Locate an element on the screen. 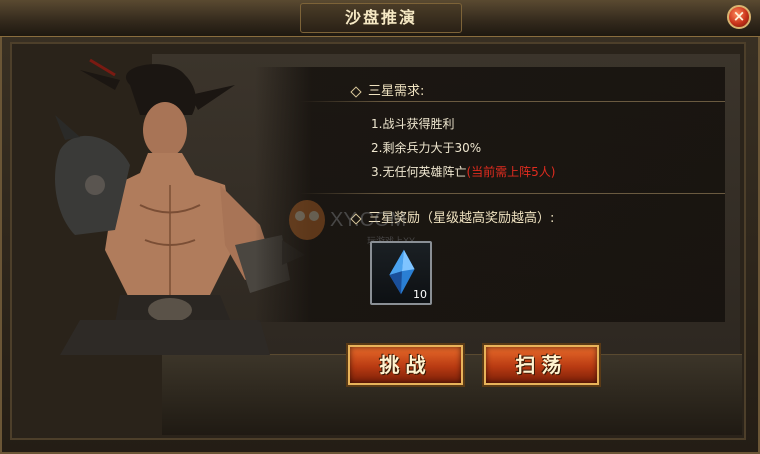  requirements-heading: 三星需求: is located at coordinates (387, 89).